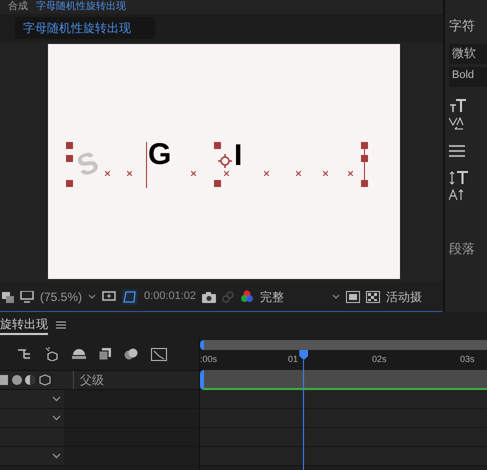  What do you see at coordinates (146, 165) in the screenshot?
I see `anchor-line` at bounding box center [146, 165].